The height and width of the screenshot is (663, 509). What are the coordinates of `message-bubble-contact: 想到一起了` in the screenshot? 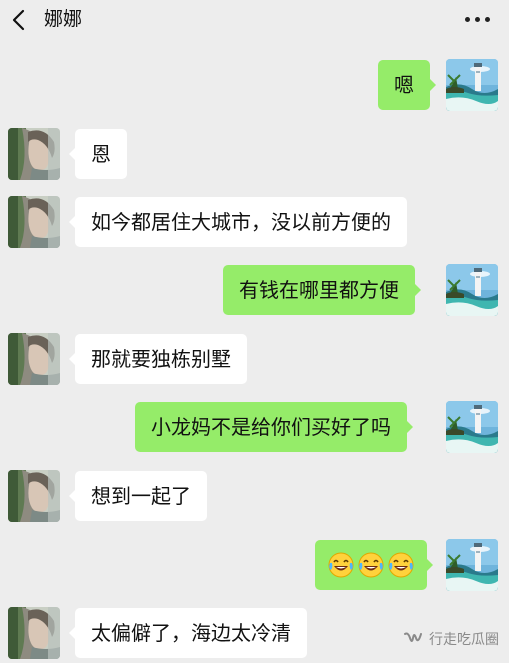 It's located at (138, 496).